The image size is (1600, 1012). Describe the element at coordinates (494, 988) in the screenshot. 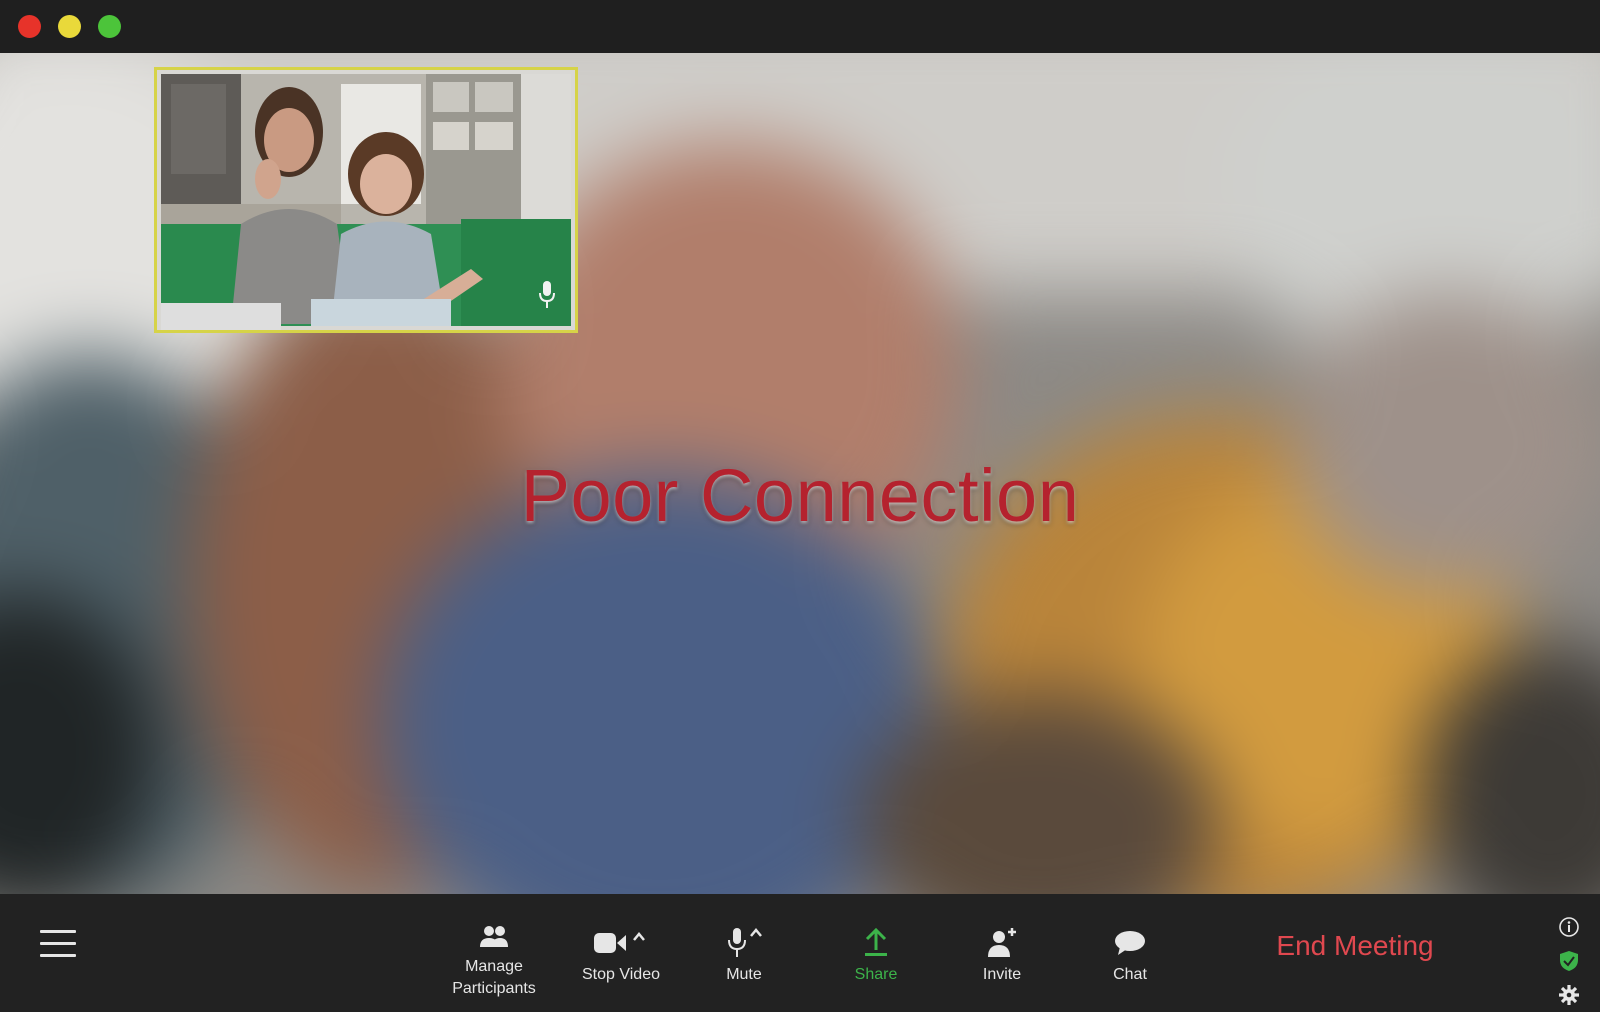

I see `manage-participants-label-line2: Participants` at that location.